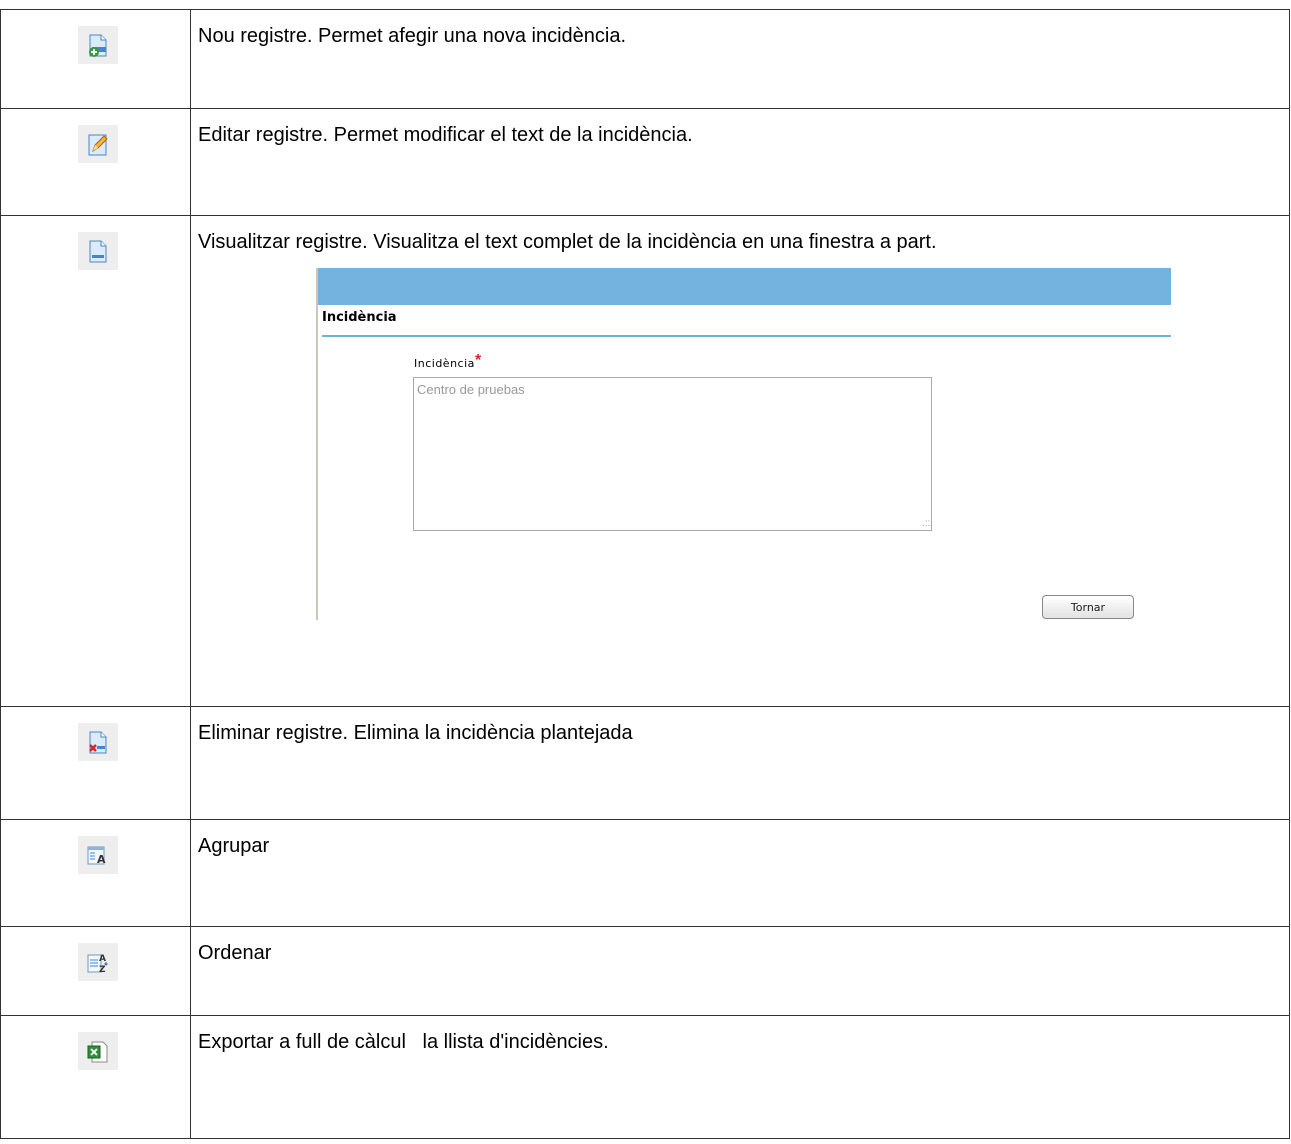 Image resolution: width=1291 pixels, height=1144 pixels. Describe the element at coordinates (98, 962) in the screenshot. I see `sort-icon: A Z` at that location.